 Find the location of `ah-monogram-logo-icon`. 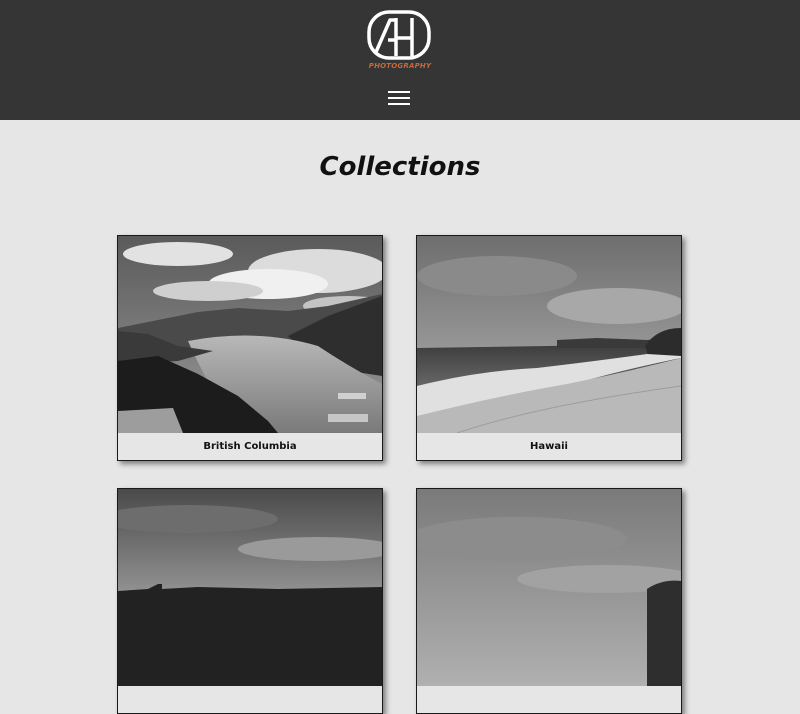

ah-monogram-logo-icon is located at coordinates (399, 35).